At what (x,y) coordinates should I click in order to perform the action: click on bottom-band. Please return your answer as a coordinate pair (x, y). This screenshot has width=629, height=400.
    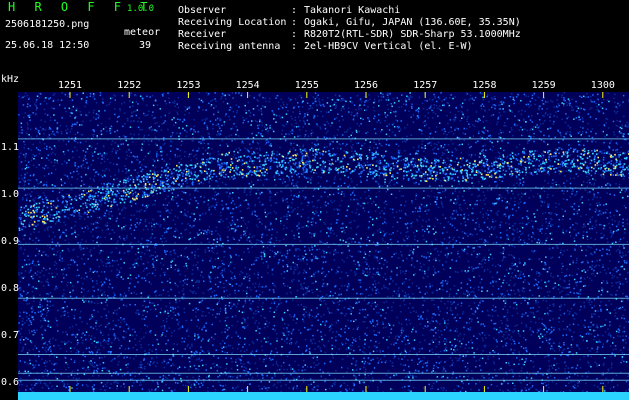
    Looking at the image, I should click on (323, 396).